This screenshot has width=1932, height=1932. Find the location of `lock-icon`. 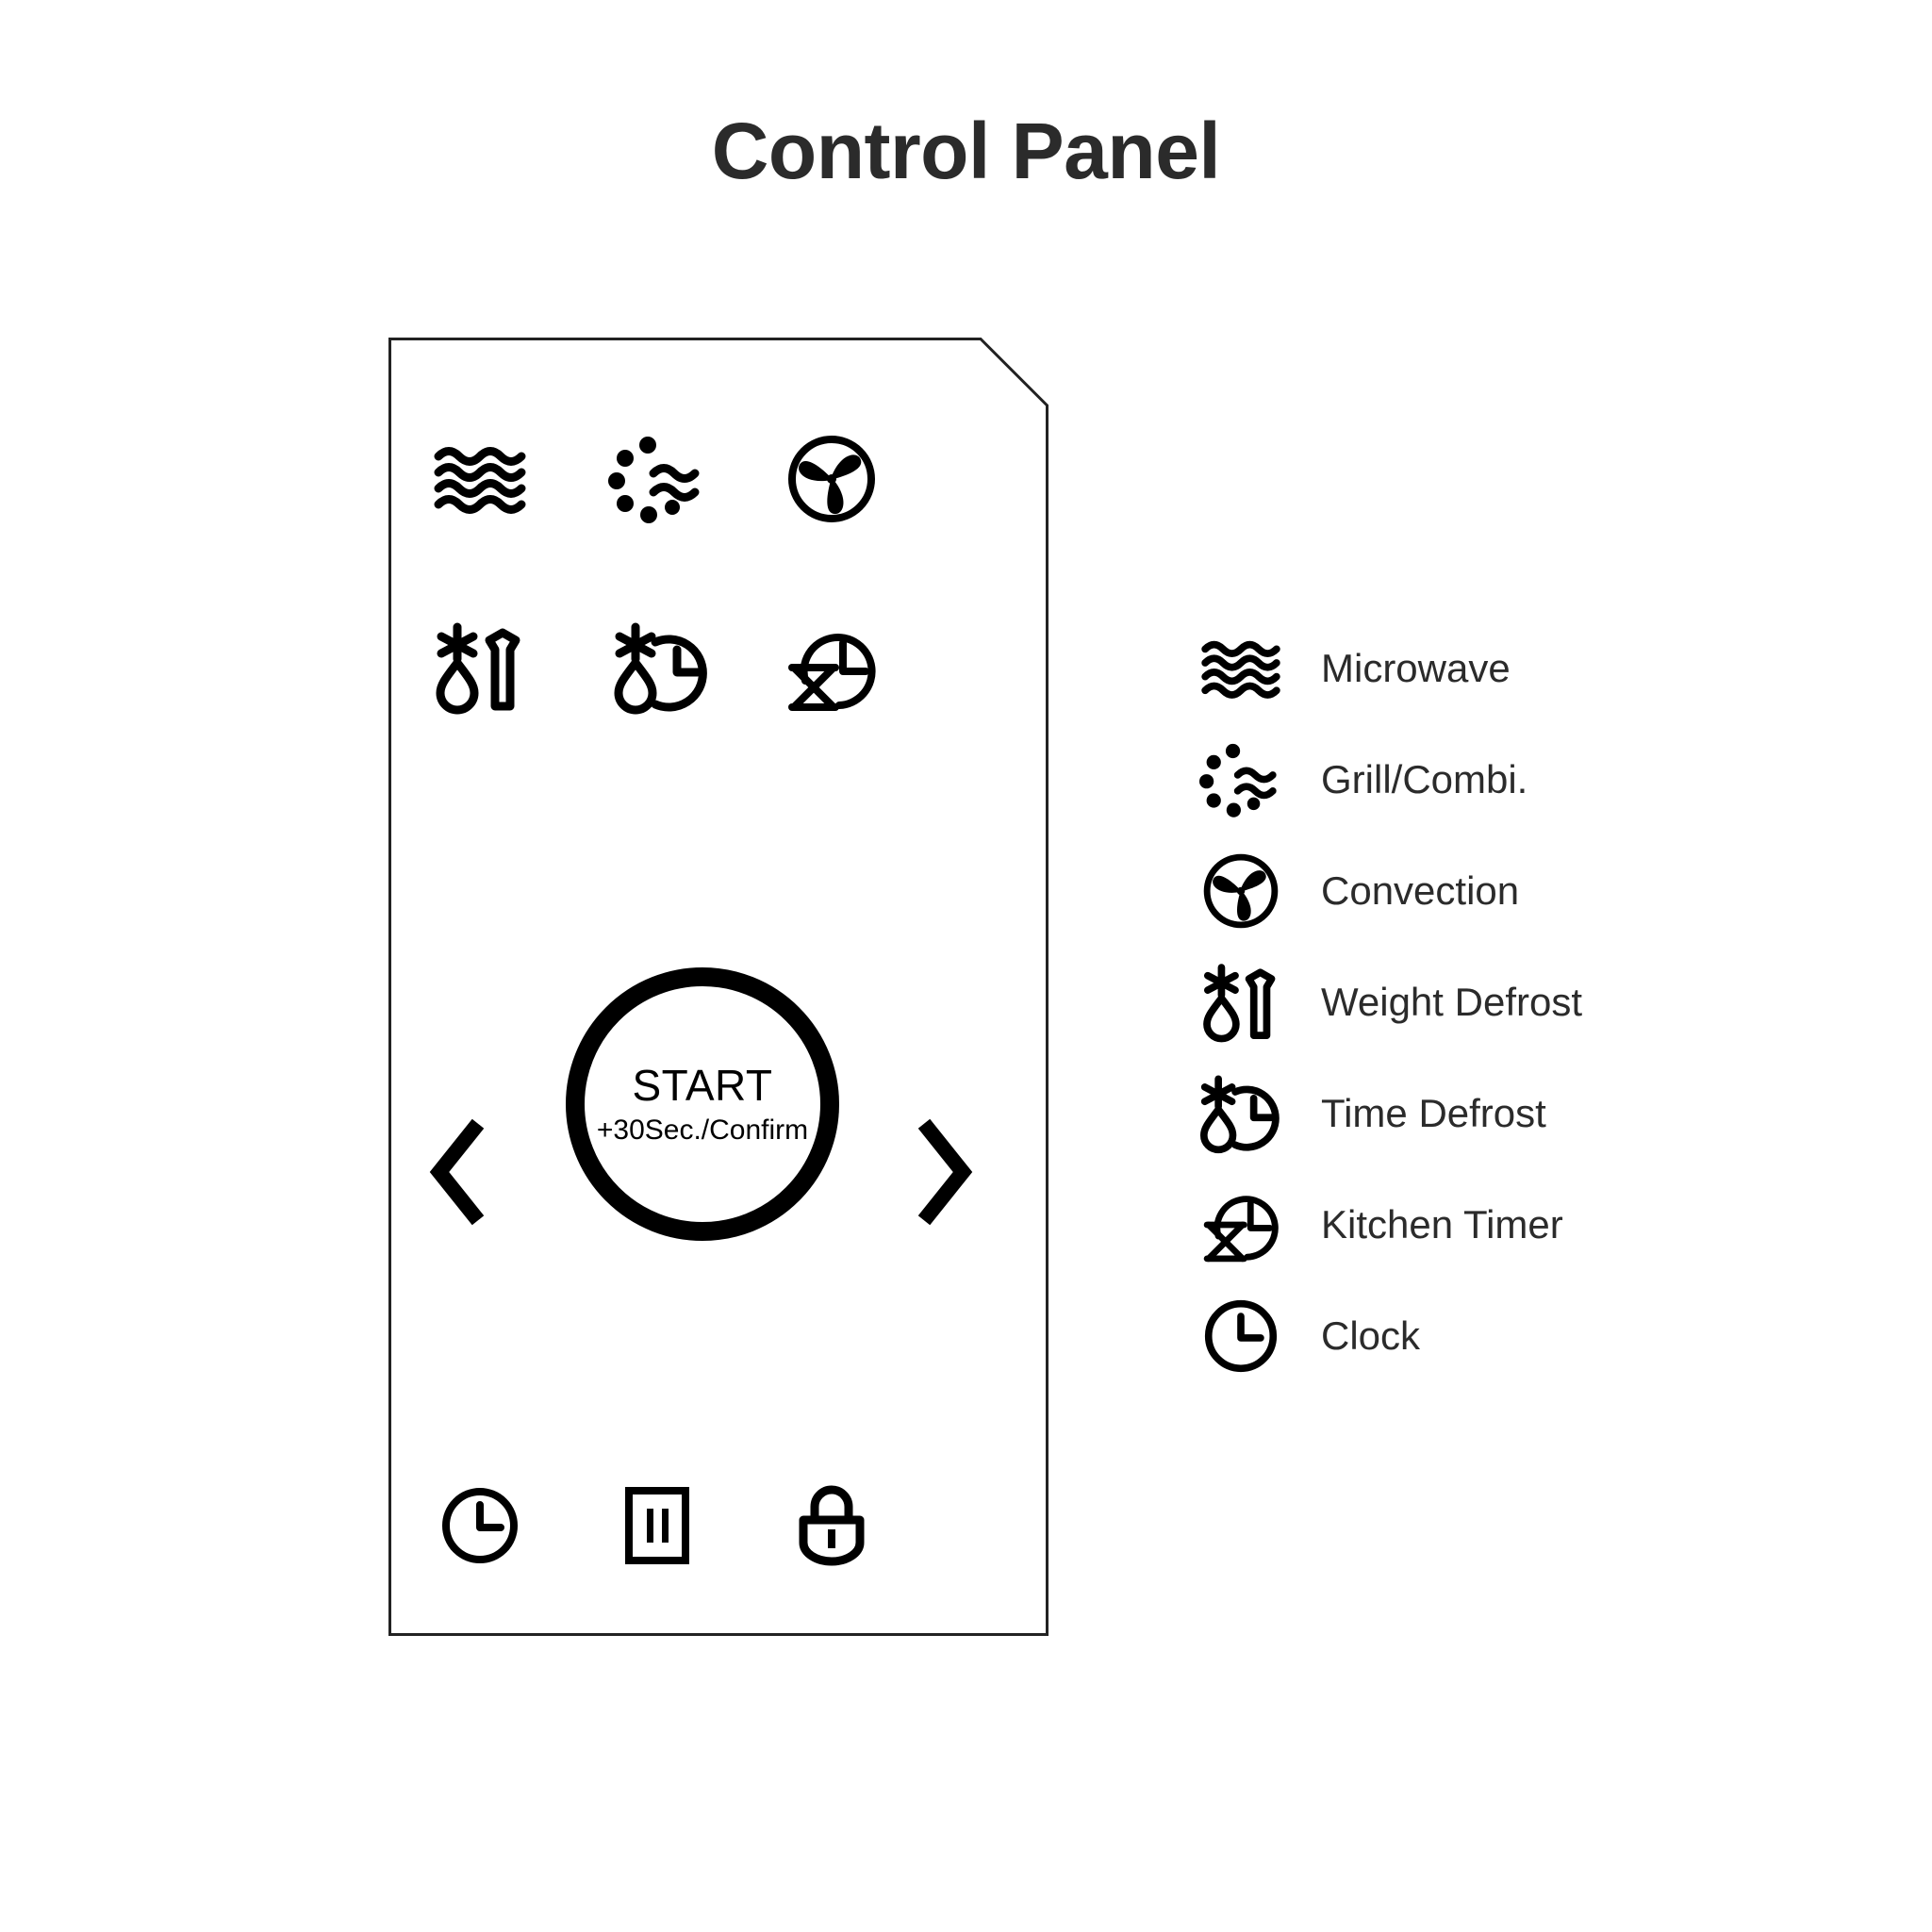

lock-icon is located at coordinates (831, 1525).